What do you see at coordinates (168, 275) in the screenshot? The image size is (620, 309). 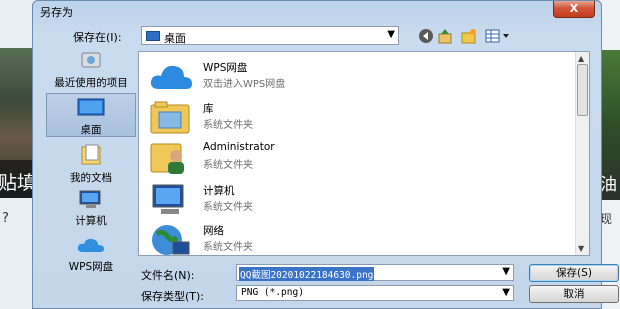 I see `file-name-label: 文件名(N):` at bounding box center [168, 275].